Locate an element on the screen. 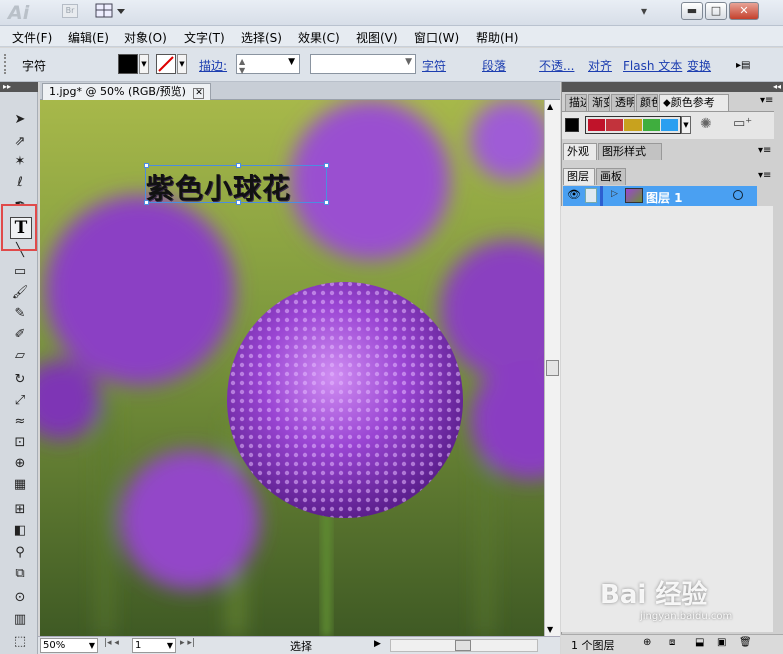 This screenshot has width=783, height=654. direct-selection-icon: ⇗ is located at coordinates (20, 142).